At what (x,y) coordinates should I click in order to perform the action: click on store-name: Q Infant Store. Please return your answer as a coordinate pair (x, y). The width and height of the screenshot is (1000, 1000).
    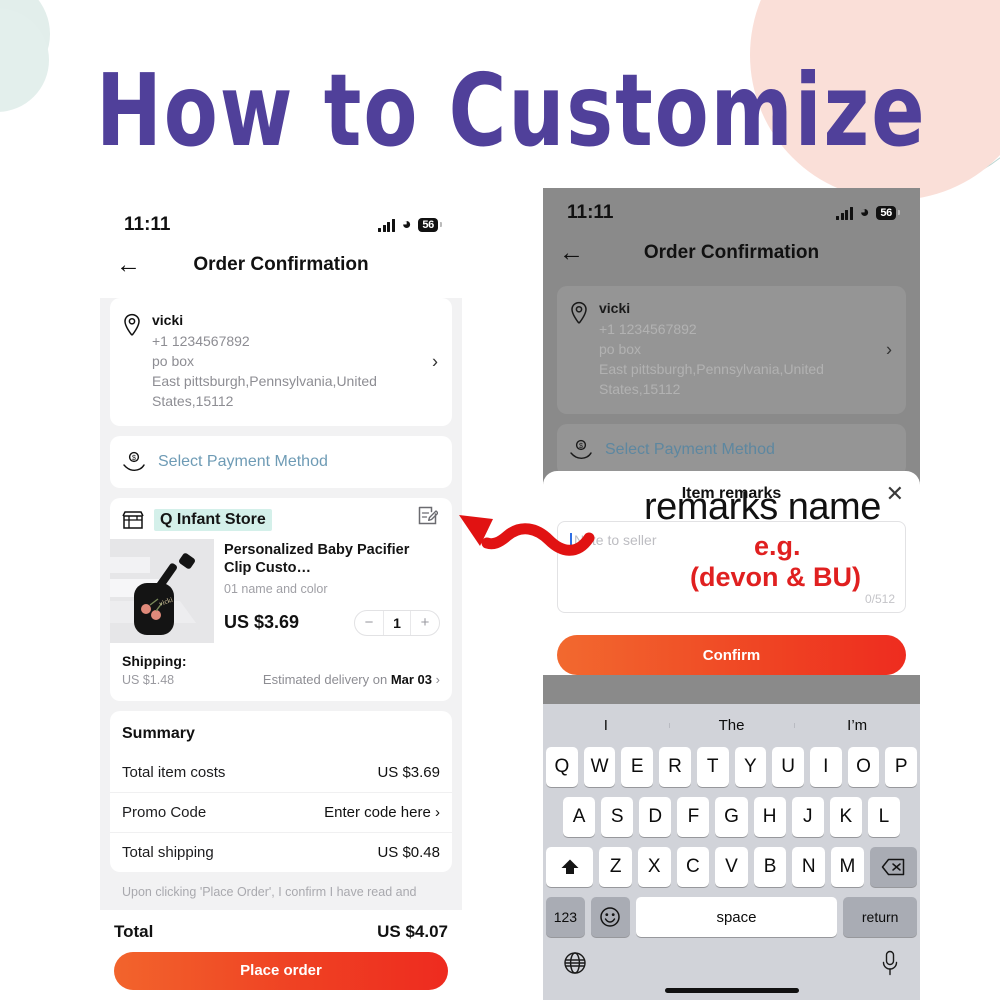
    Looking at the image, I should click on (213, 519).